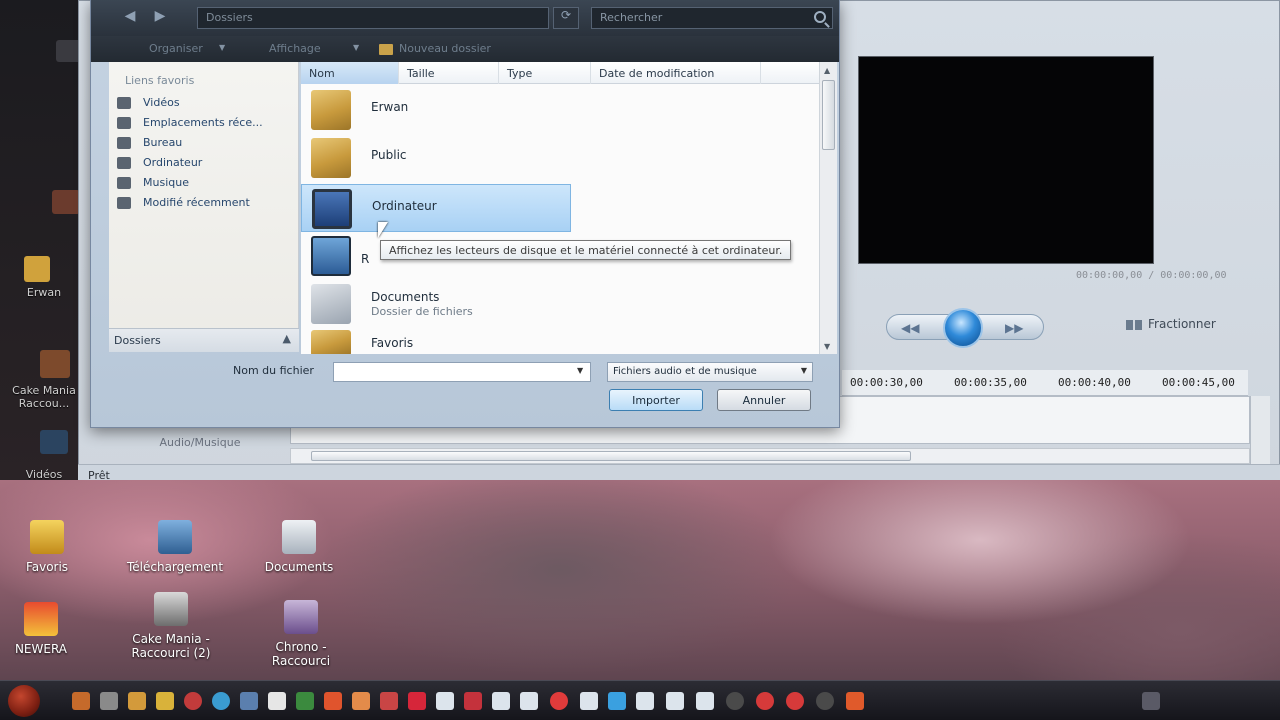 The image size is (1280, 720). Describe the element at coordinates (404, 206) in the screenshot. I see `file-name: Ordinateur` at that location.